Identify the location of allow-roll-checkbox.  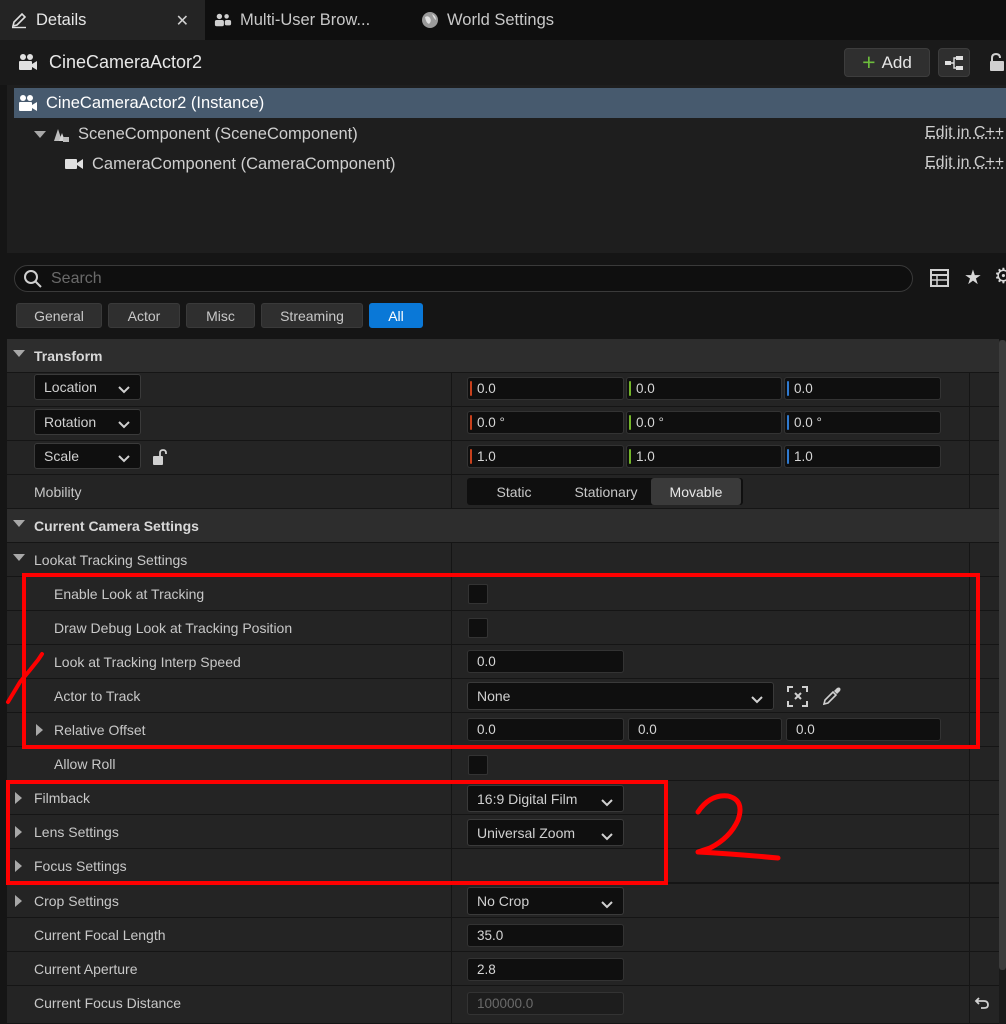
(478, 765).